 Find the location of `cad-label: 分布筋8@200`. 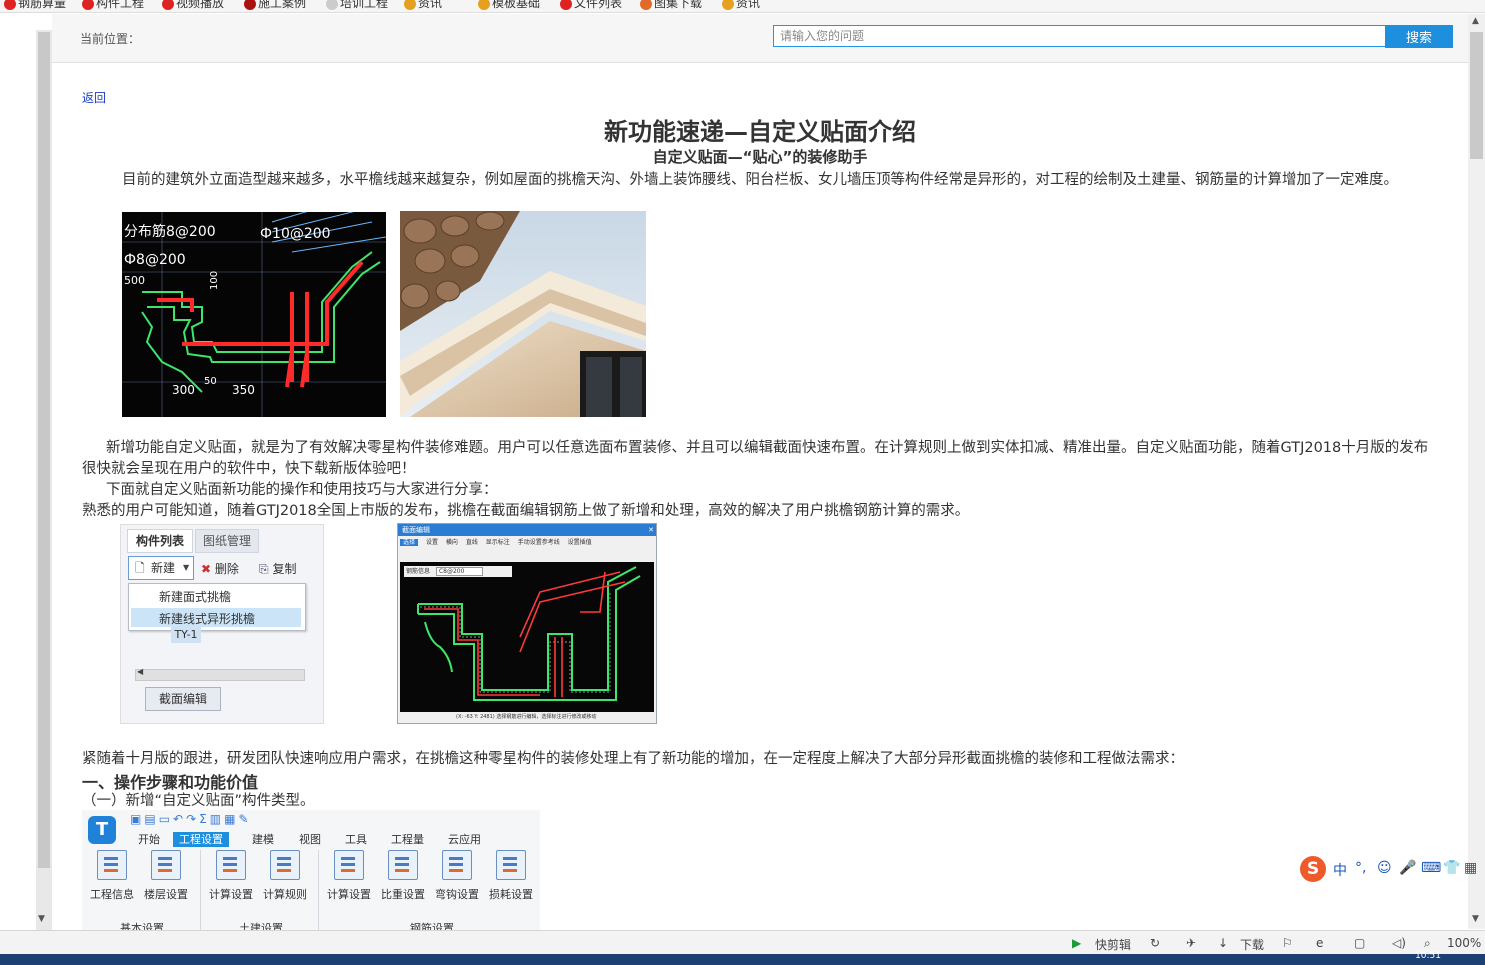

cad-label: 分布筋8@200 is located at coordinates (170, 231).